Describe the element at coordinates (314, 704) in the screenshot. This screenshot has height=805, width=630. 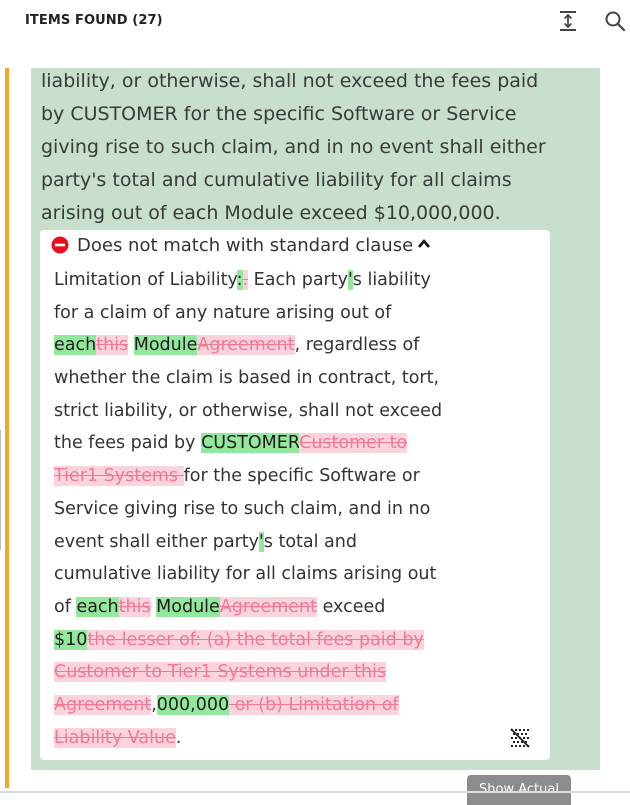
I see `deleted-text: or (b) Limitation of` at that location.